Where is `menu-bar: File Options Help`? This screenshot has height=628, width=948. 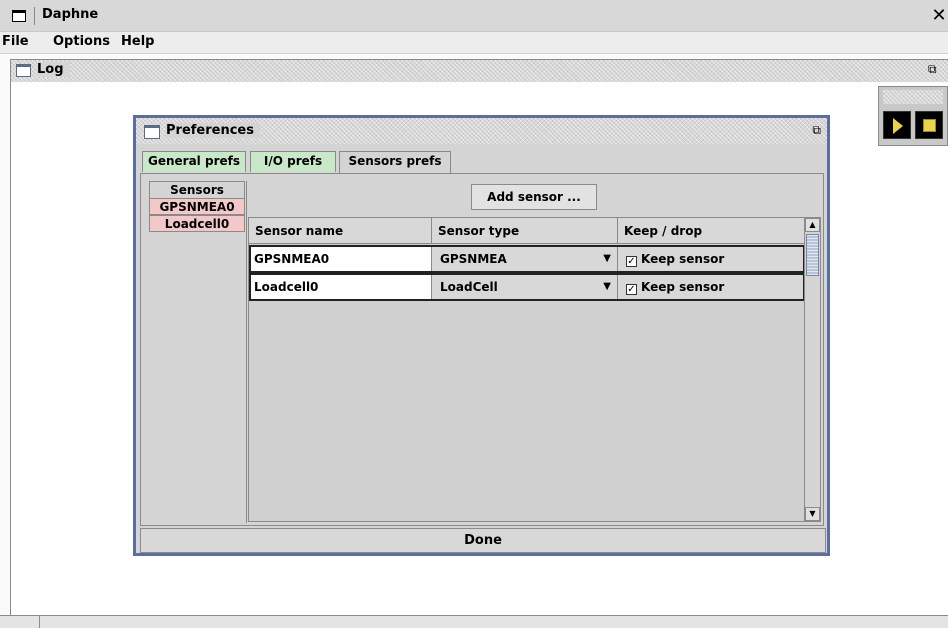
menu-bar: File Options Help is located at coordinates (474, 43).